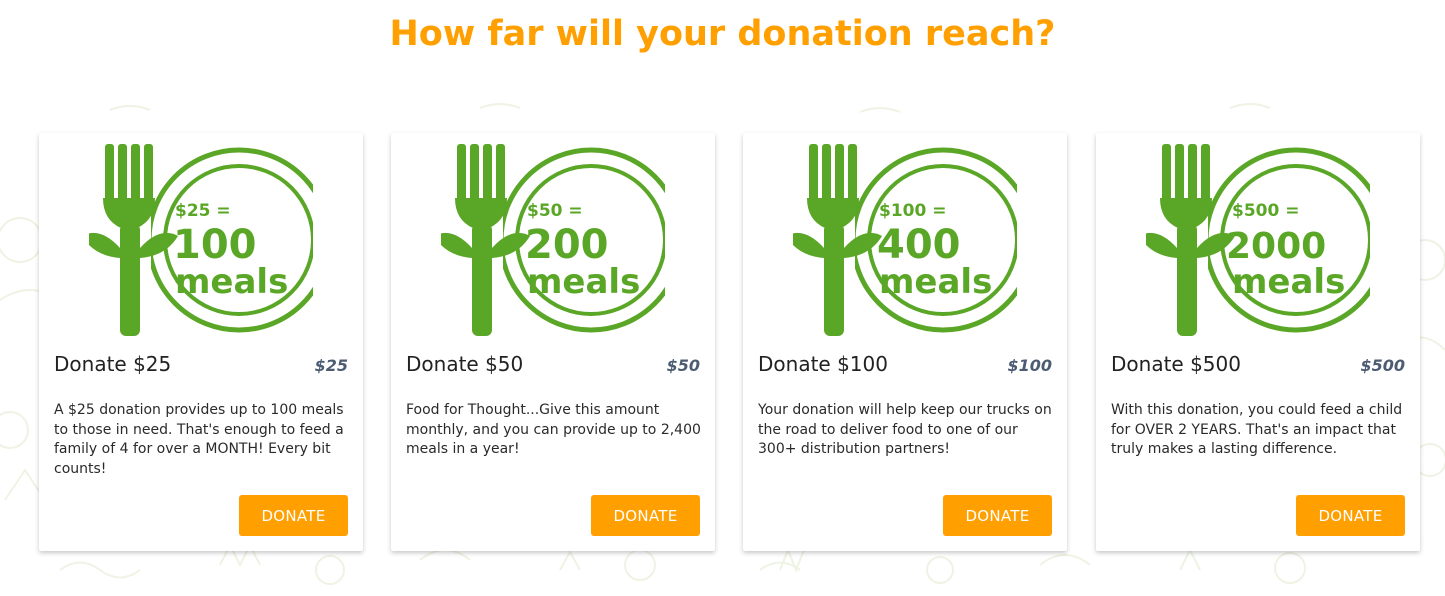 The image size is (1445, 596). I want to click on card-title: Donate $25, so click(113, 364).